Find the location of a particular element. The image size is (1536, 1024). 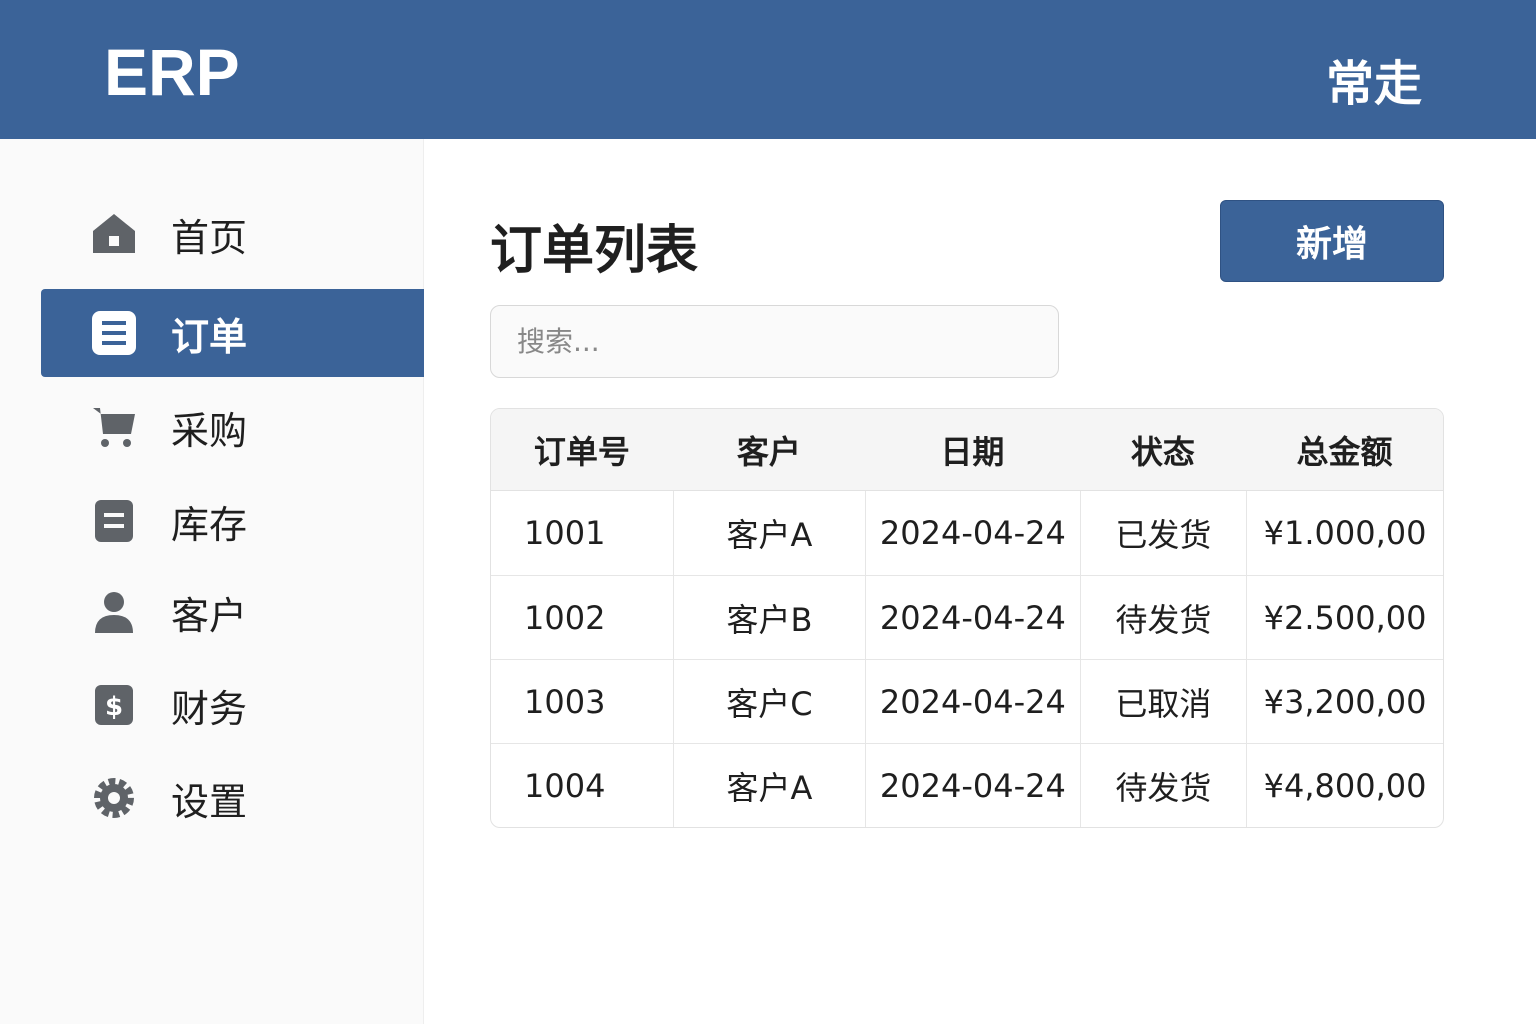

column-header-date: 日期 is located at coordinates (972, 450).